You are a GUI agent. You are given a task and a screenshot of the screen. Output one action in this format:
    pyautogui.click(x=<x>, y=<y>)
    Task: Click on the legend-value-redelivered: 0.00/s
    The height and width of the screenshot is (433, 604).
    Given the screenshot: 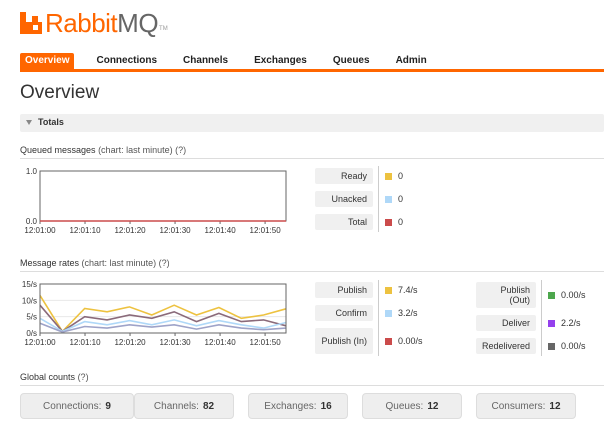 What is the action you would take?
    pyautogui.click(x=567, y=346)
    